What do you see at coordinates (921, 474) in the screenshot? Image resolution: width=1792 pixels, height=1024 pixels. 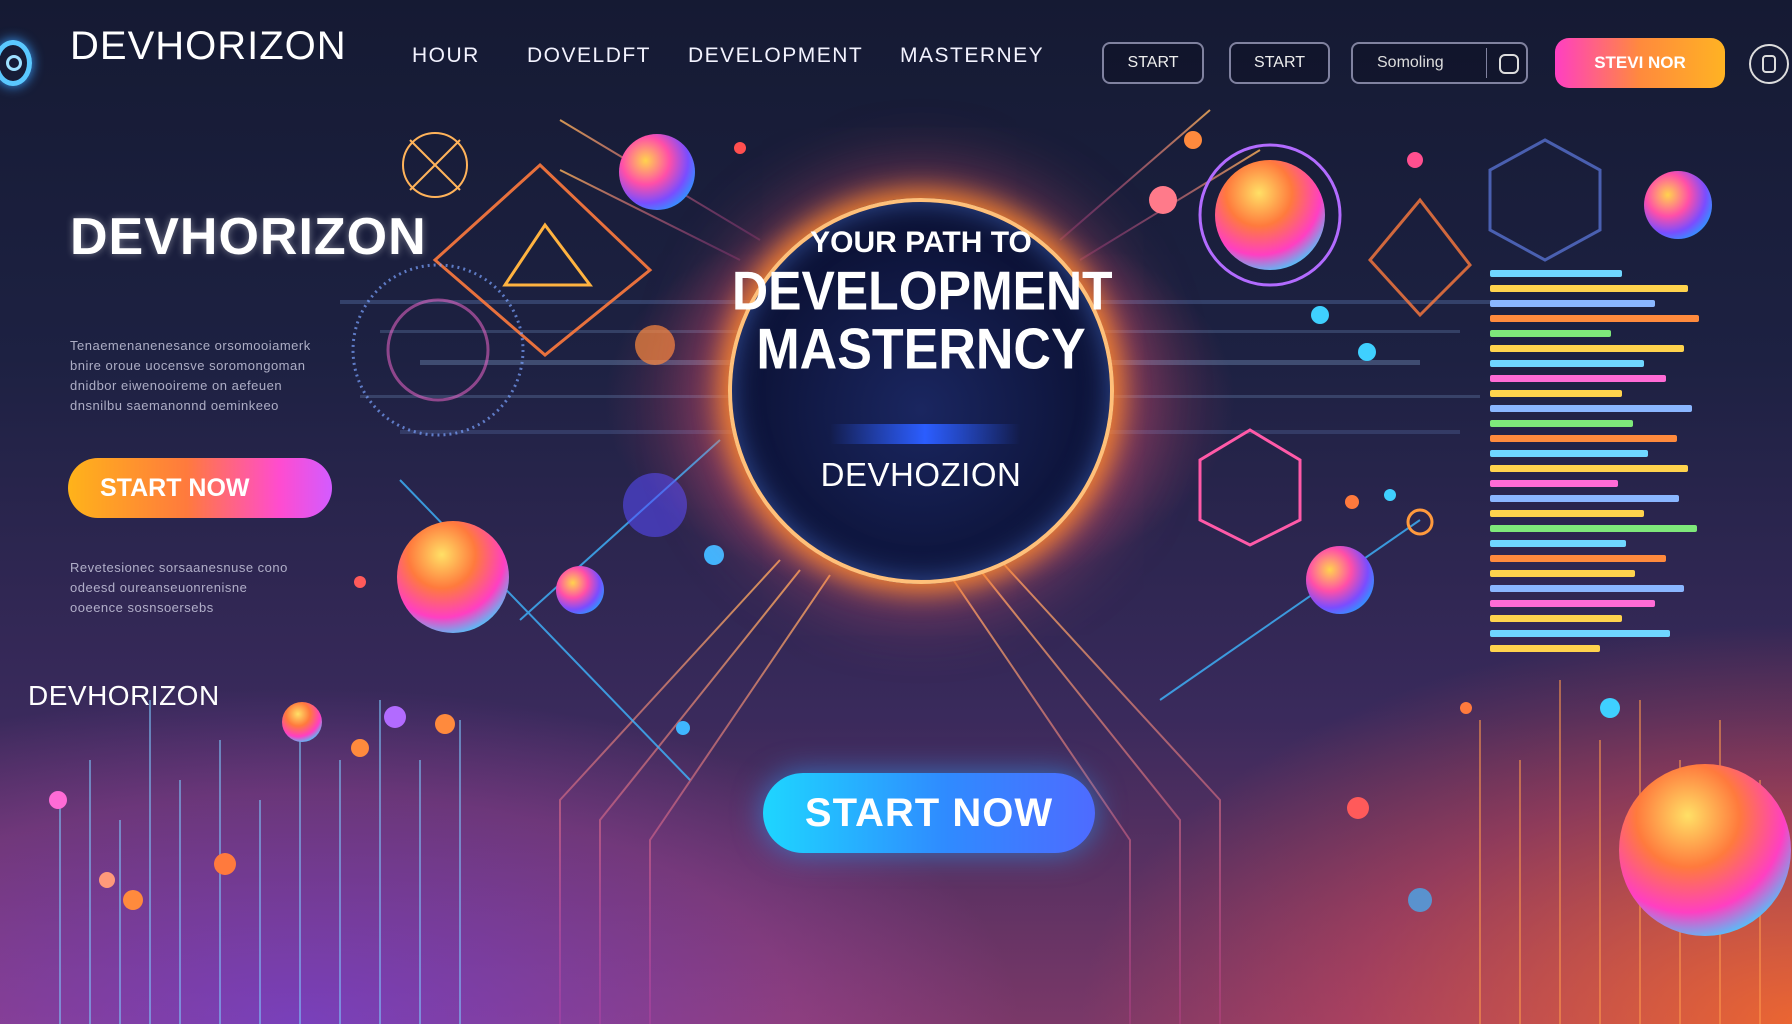 I see `circle-brand-text: DEVHOZION` at bounding box center [921, 474].